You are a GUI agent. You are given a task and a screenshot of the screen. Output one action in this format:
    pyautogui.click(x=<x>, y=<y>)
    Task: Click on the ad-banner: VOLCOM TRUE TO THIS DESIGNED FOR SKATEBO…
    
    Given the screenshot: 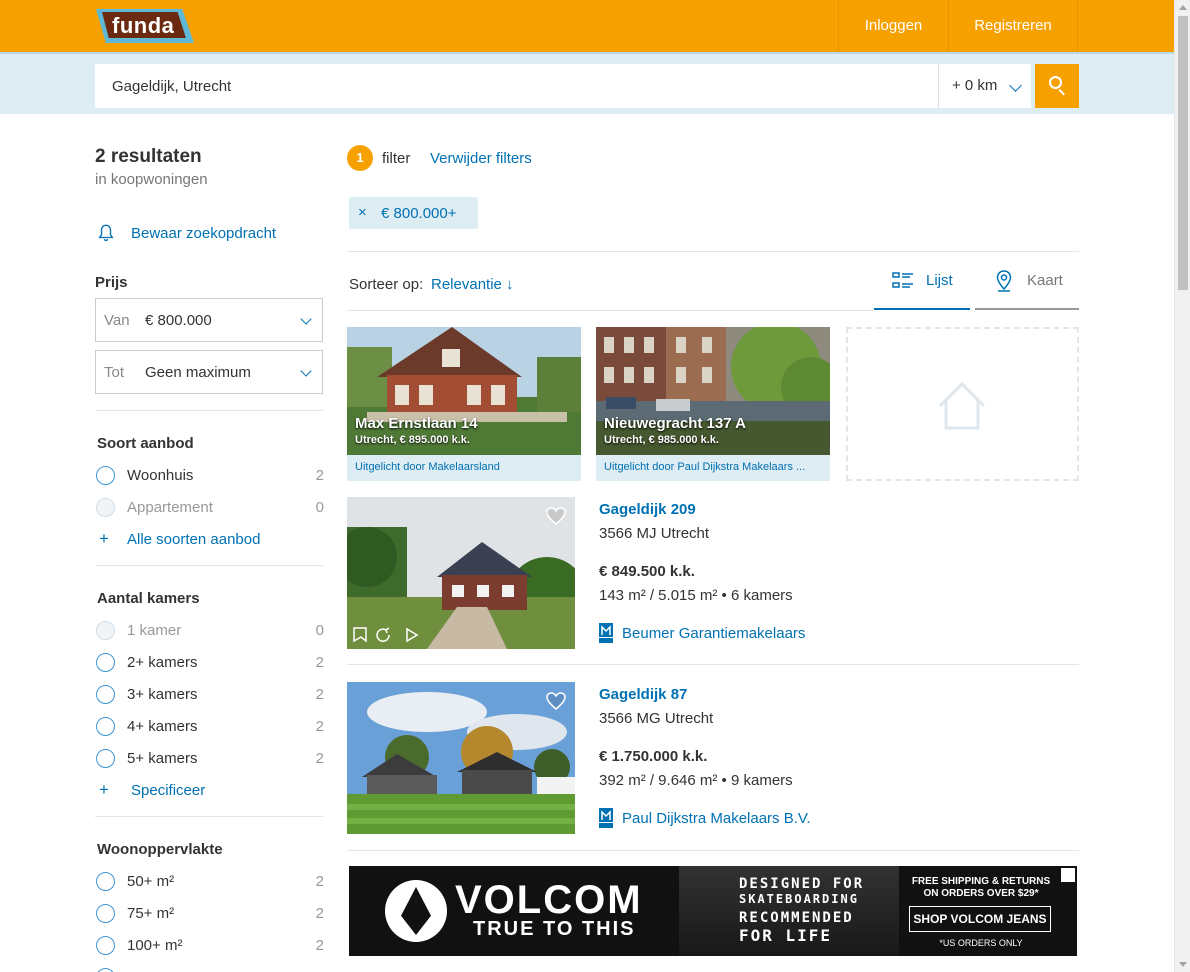 What is the action you would take?
    pyautogui.click(x=713, y=911)
    